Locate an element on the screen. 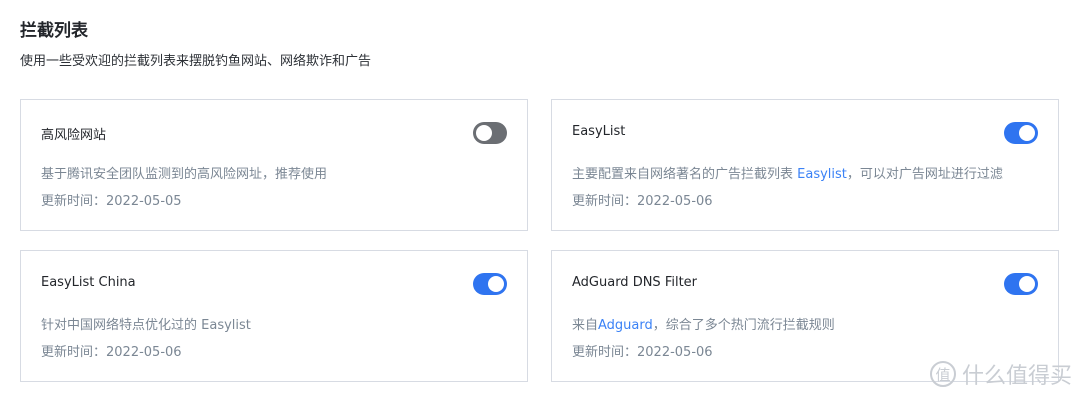 The image size is (1080, 400). card-description: 基于腾讯安全团队监测到的高风险网址，推荐使用 is located at coordinates (184, 172).